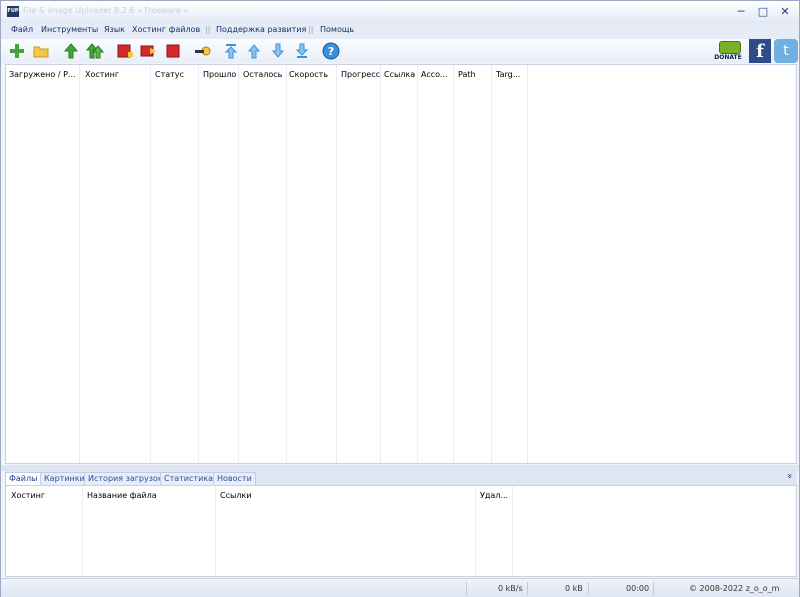 The height and width of the screenshot is (597, 800). Describe the element at coordinates (231, 51) in the screenshot. I see `move-top-icon` at that location.